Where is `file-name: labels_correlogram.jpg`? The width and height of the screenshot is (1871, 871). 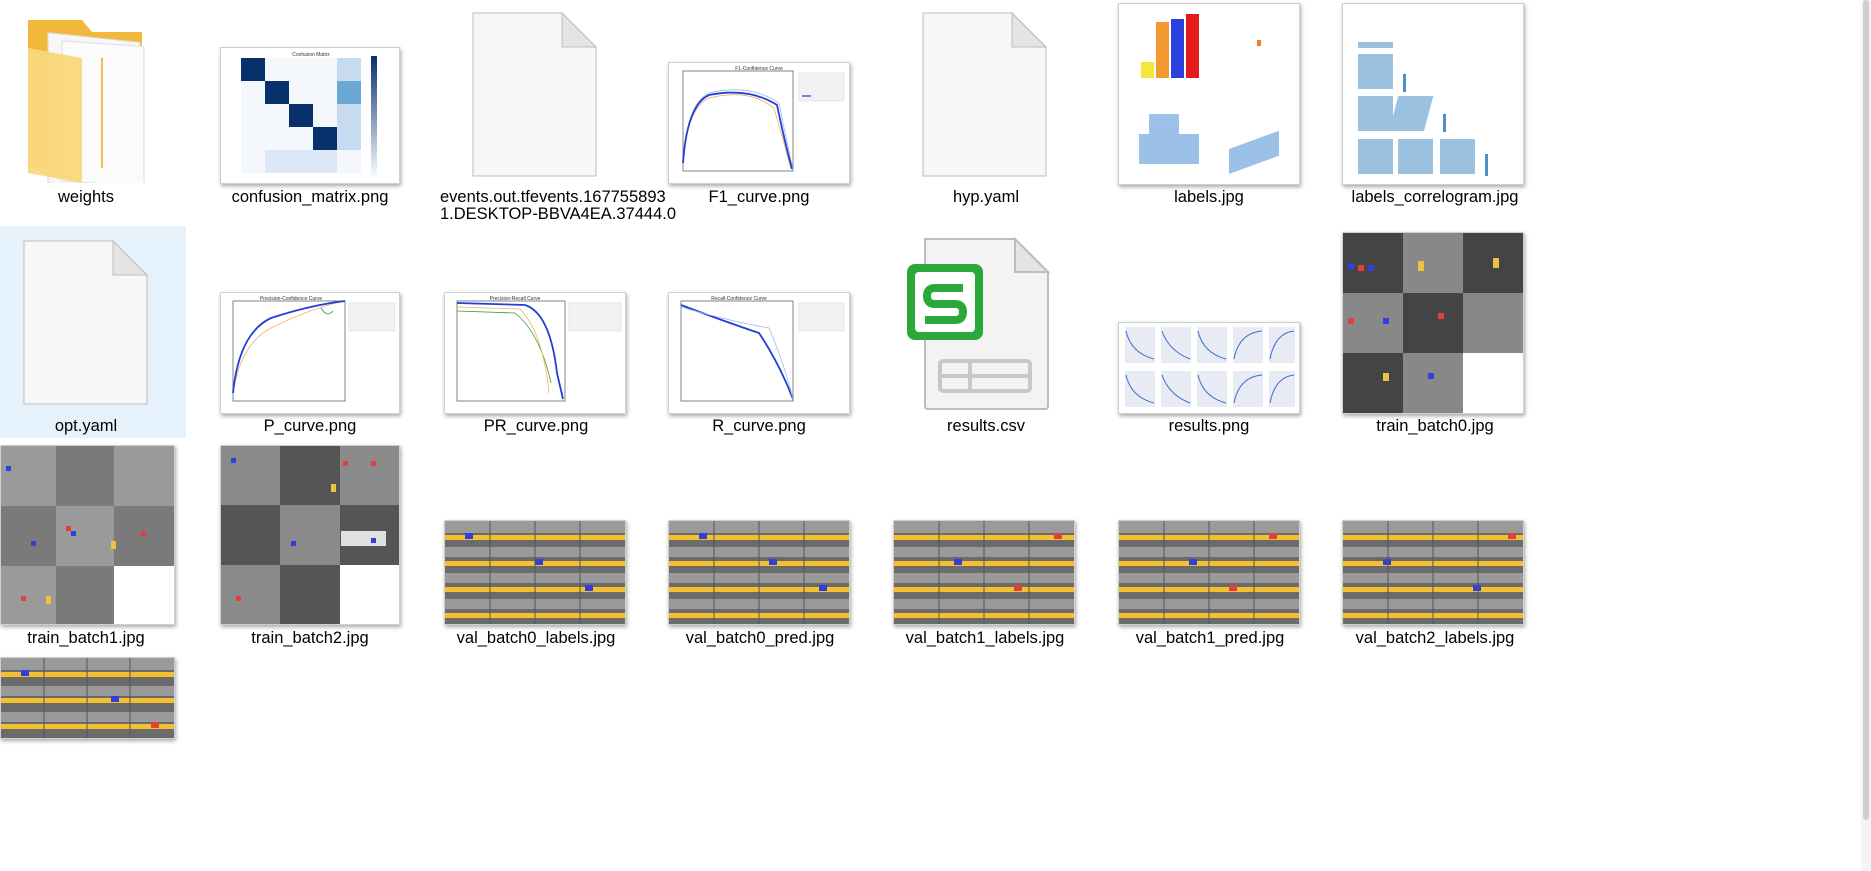
file-name: labels_correlogram.jpg is located at coordinates (1435, 197).